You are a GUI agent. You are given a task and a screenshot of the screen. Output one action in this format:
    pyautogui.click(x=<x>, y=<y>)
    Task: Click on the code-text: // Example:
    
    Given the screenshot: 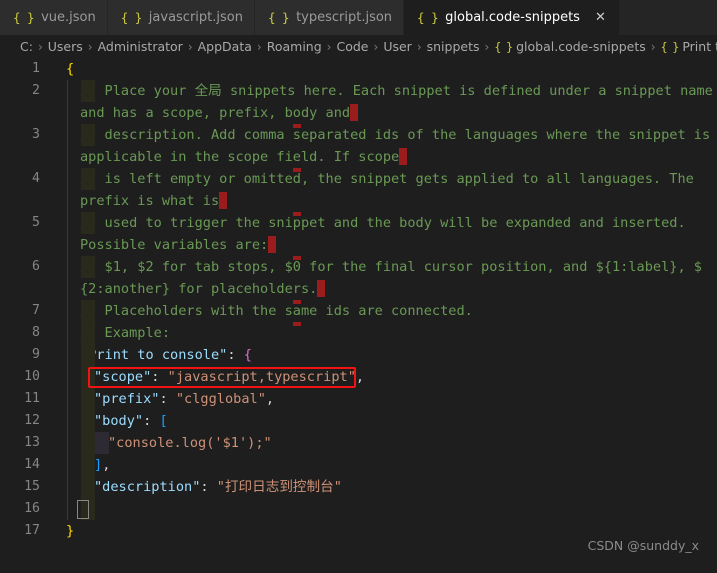 What is the action you would take?
    pyautogui.click(x=391, y=333)
    